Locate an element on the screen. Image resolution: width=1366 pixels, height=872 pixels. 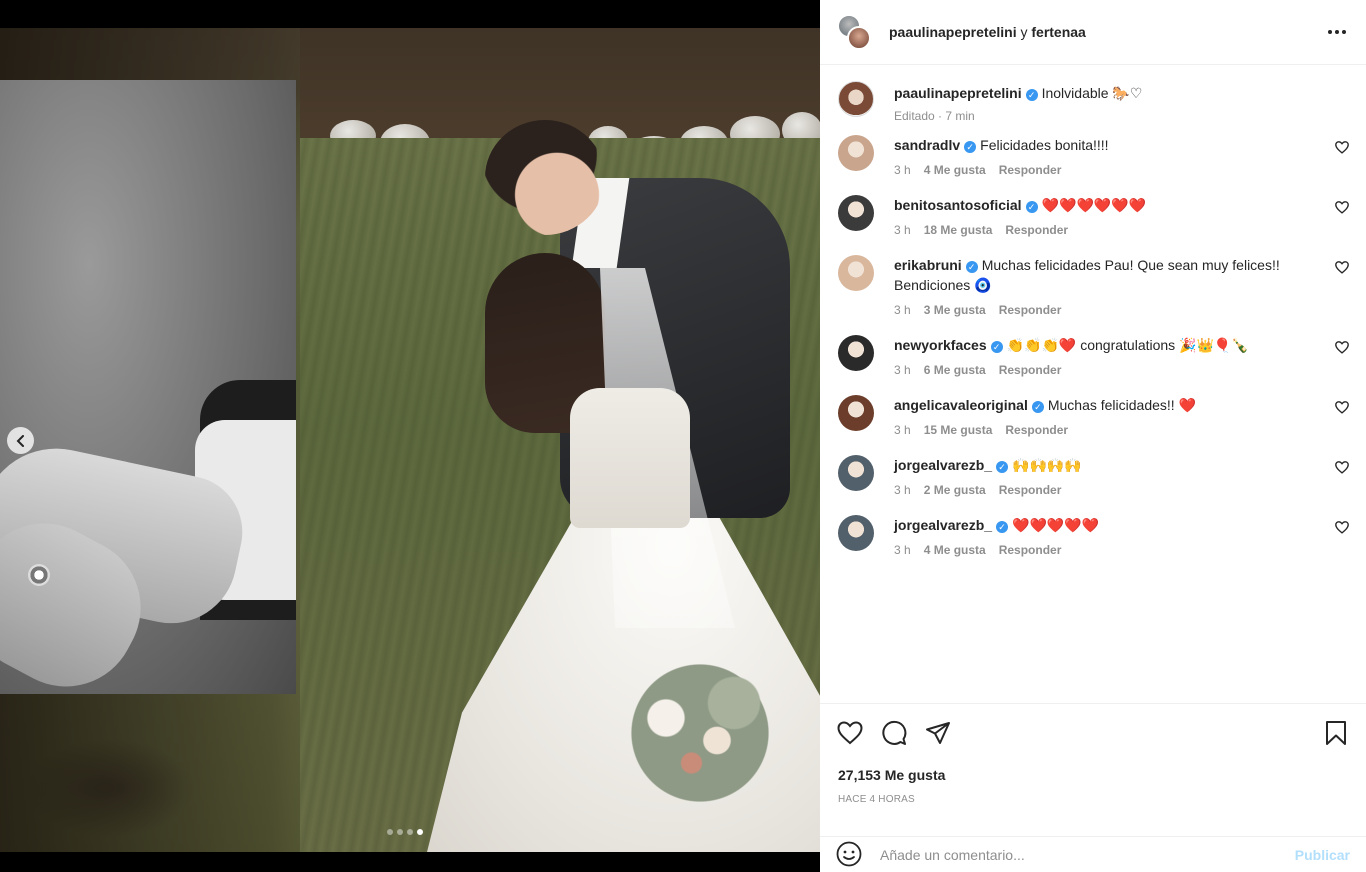
chevron-left-icon is located at coordinates (20, 440).